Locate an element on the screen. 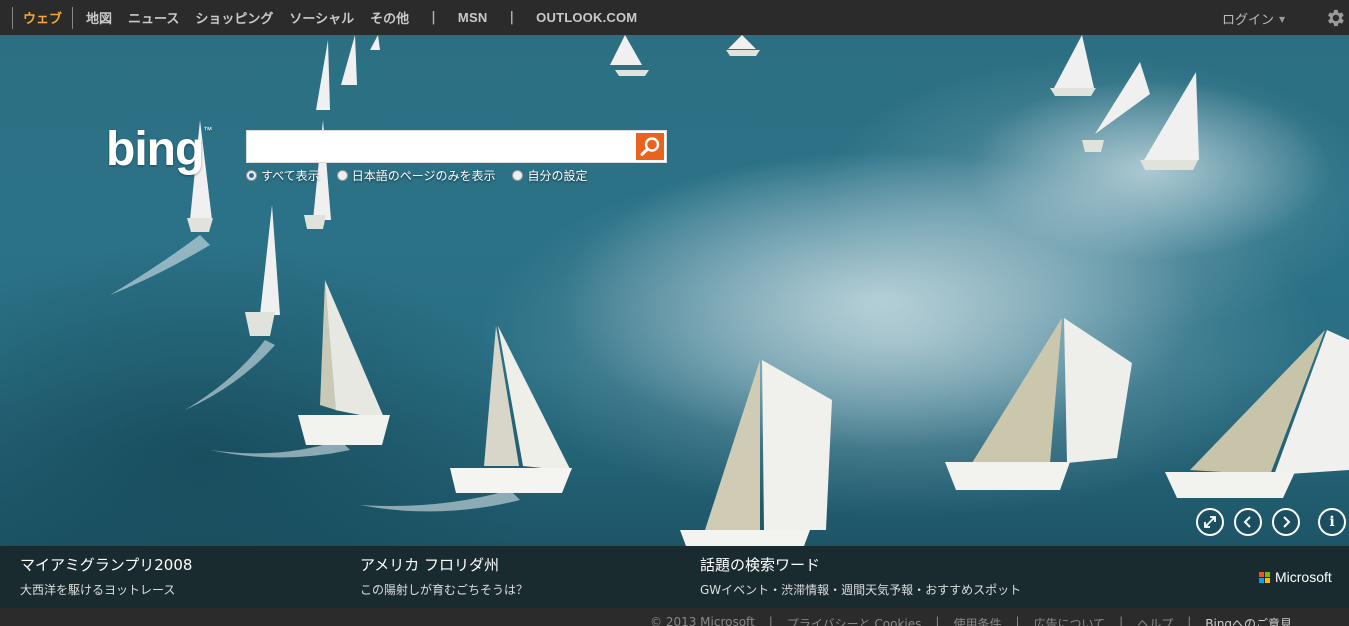  previous-image-button is located at coordinates (1248, 522).